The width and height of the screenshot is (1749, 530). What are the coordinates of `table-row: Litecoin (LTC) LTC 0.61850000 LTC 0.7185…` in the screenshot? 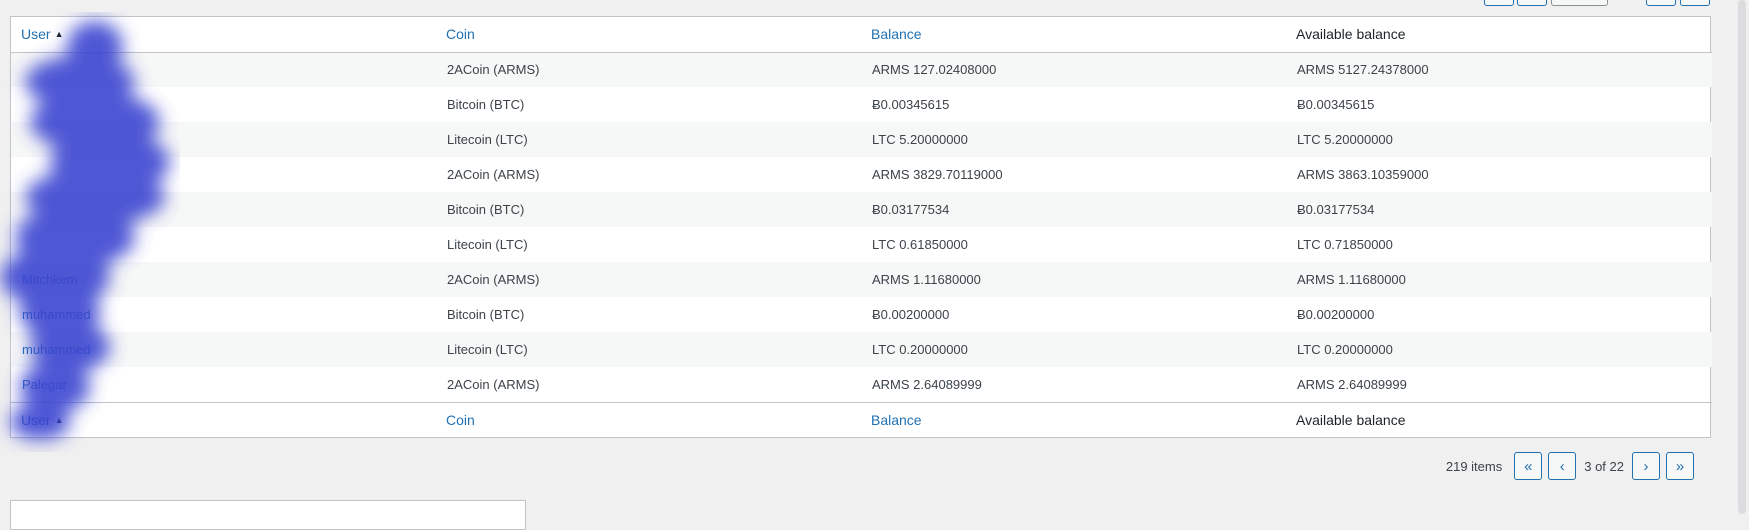 It's located at (861, 244).